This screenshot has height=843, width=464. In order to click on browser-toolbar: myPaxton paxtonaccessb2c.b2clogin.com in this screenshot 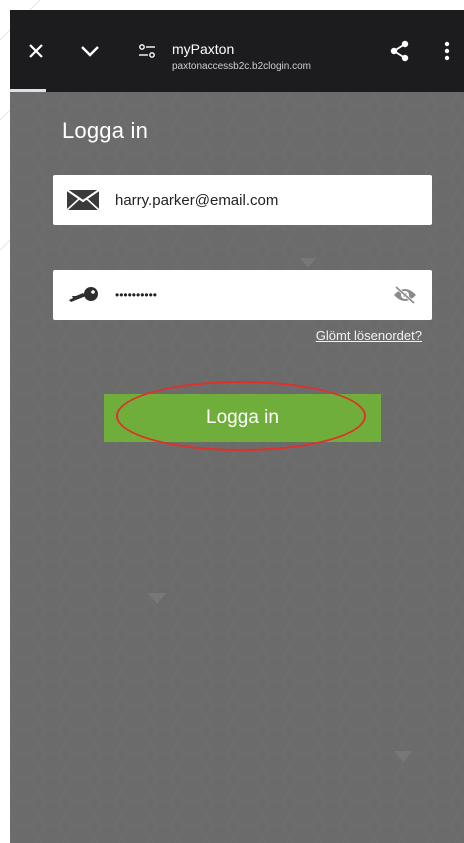, I will do `click(237, 51)`.